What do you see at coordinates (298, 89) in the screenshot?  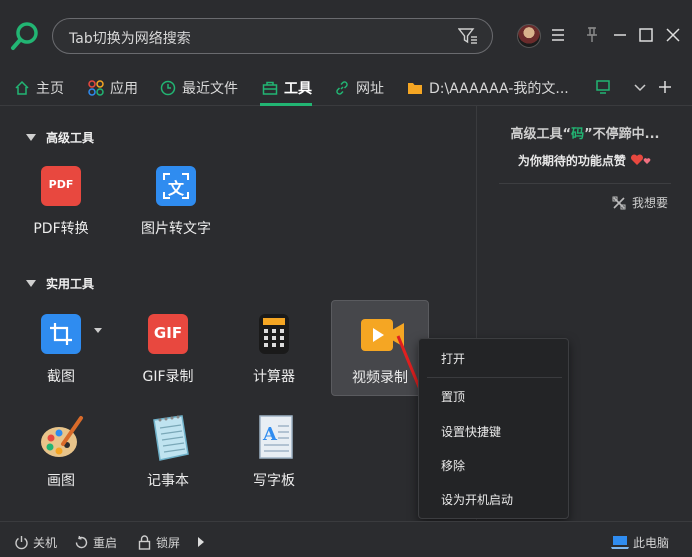 I see `tab-tools-label: 工具` at bounding box center [298, 89].